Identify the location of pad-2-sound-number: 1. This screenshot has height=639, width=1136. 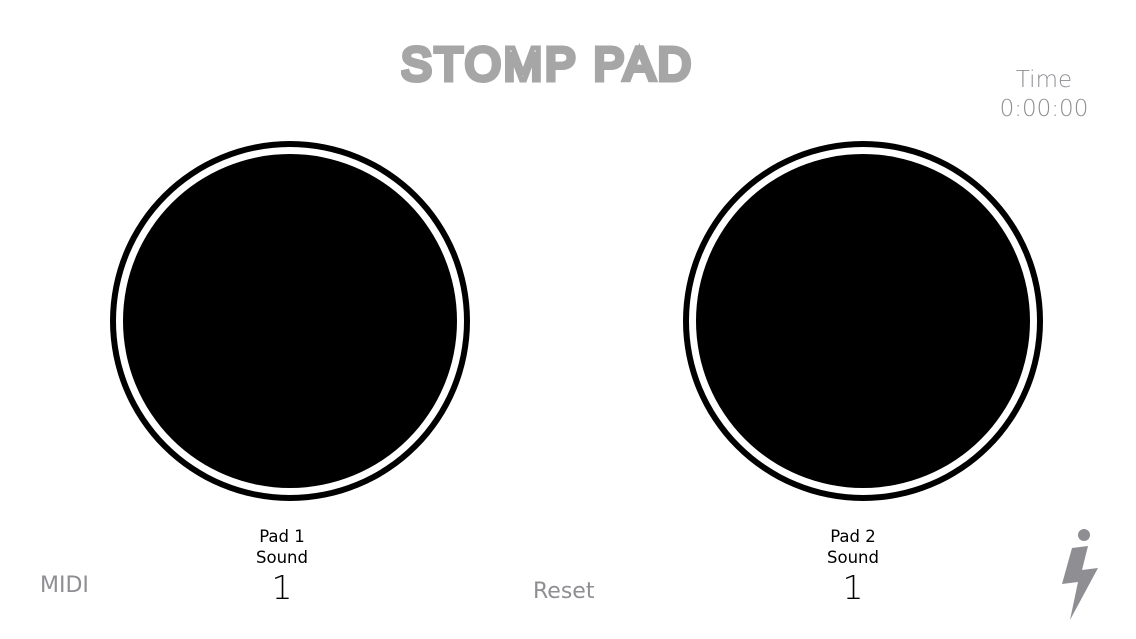
(853, 588).